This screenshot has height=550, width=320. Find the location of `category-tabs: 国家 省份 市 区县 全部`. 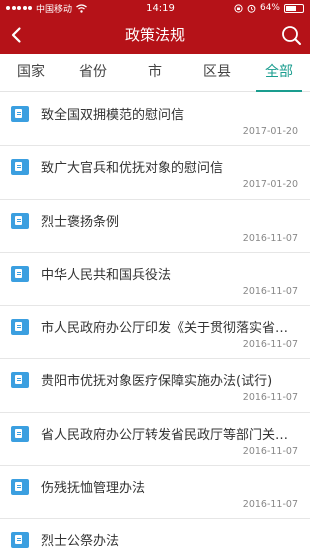

category-tabs: 国家 省份 市 区县 全部 is located at coordinates (155, 73).